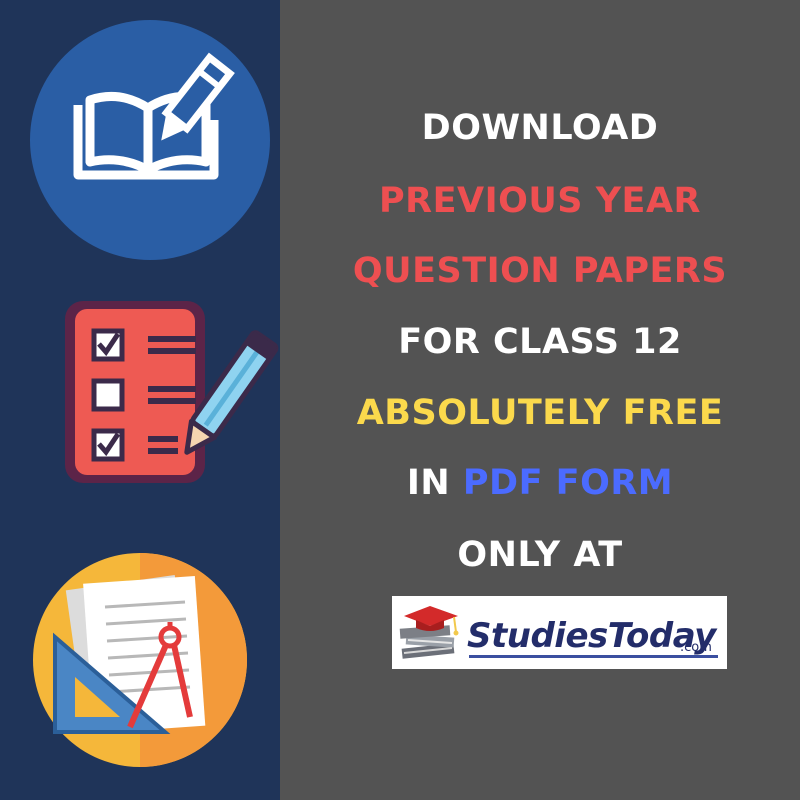 This screenshot has width=800, height=802. I want to click on checklist-icon, so click(140, 406).